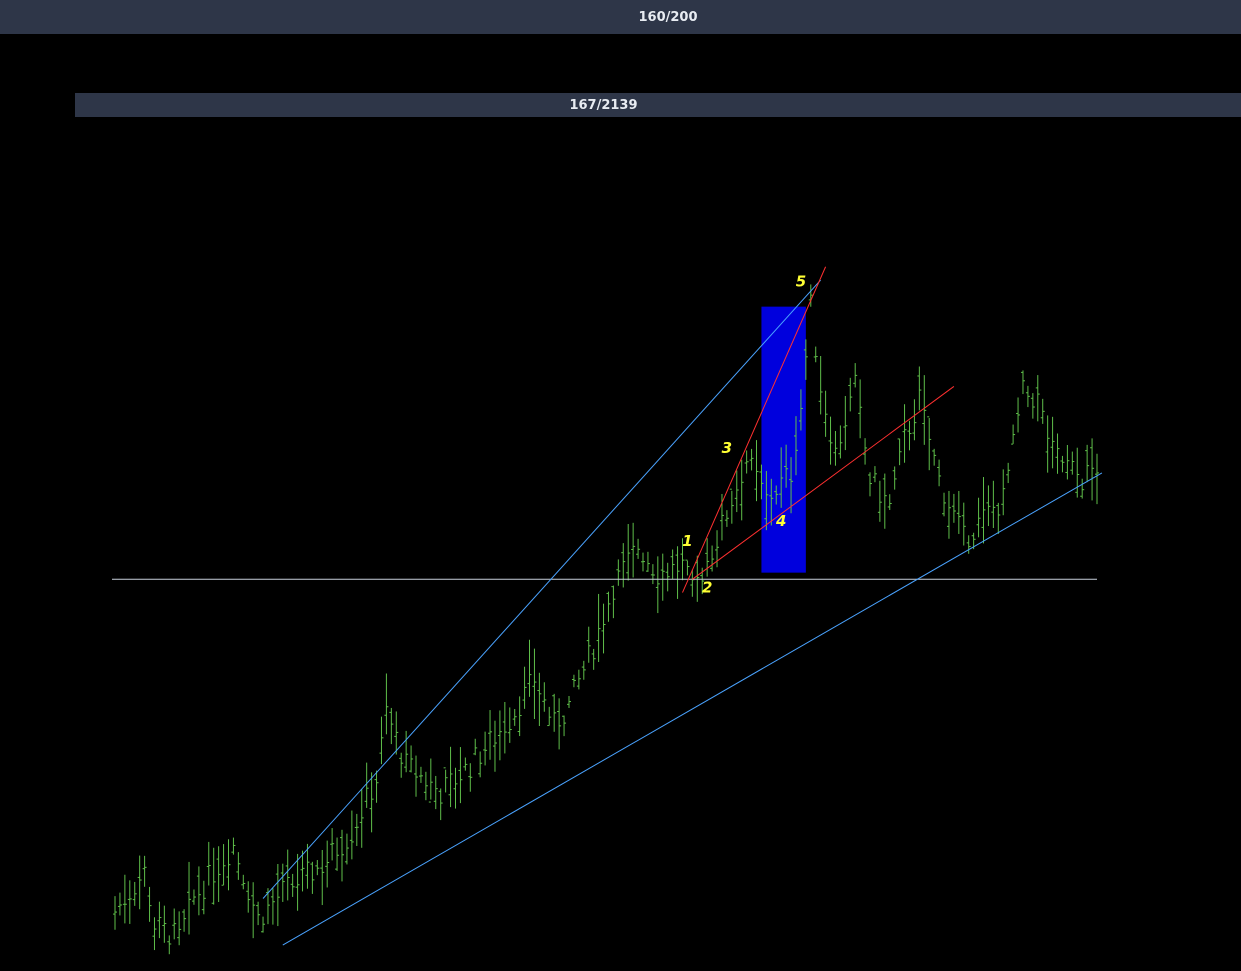 This screenshot has width=1241, height=971. I want to click on highlight-box, so click(783, 439).